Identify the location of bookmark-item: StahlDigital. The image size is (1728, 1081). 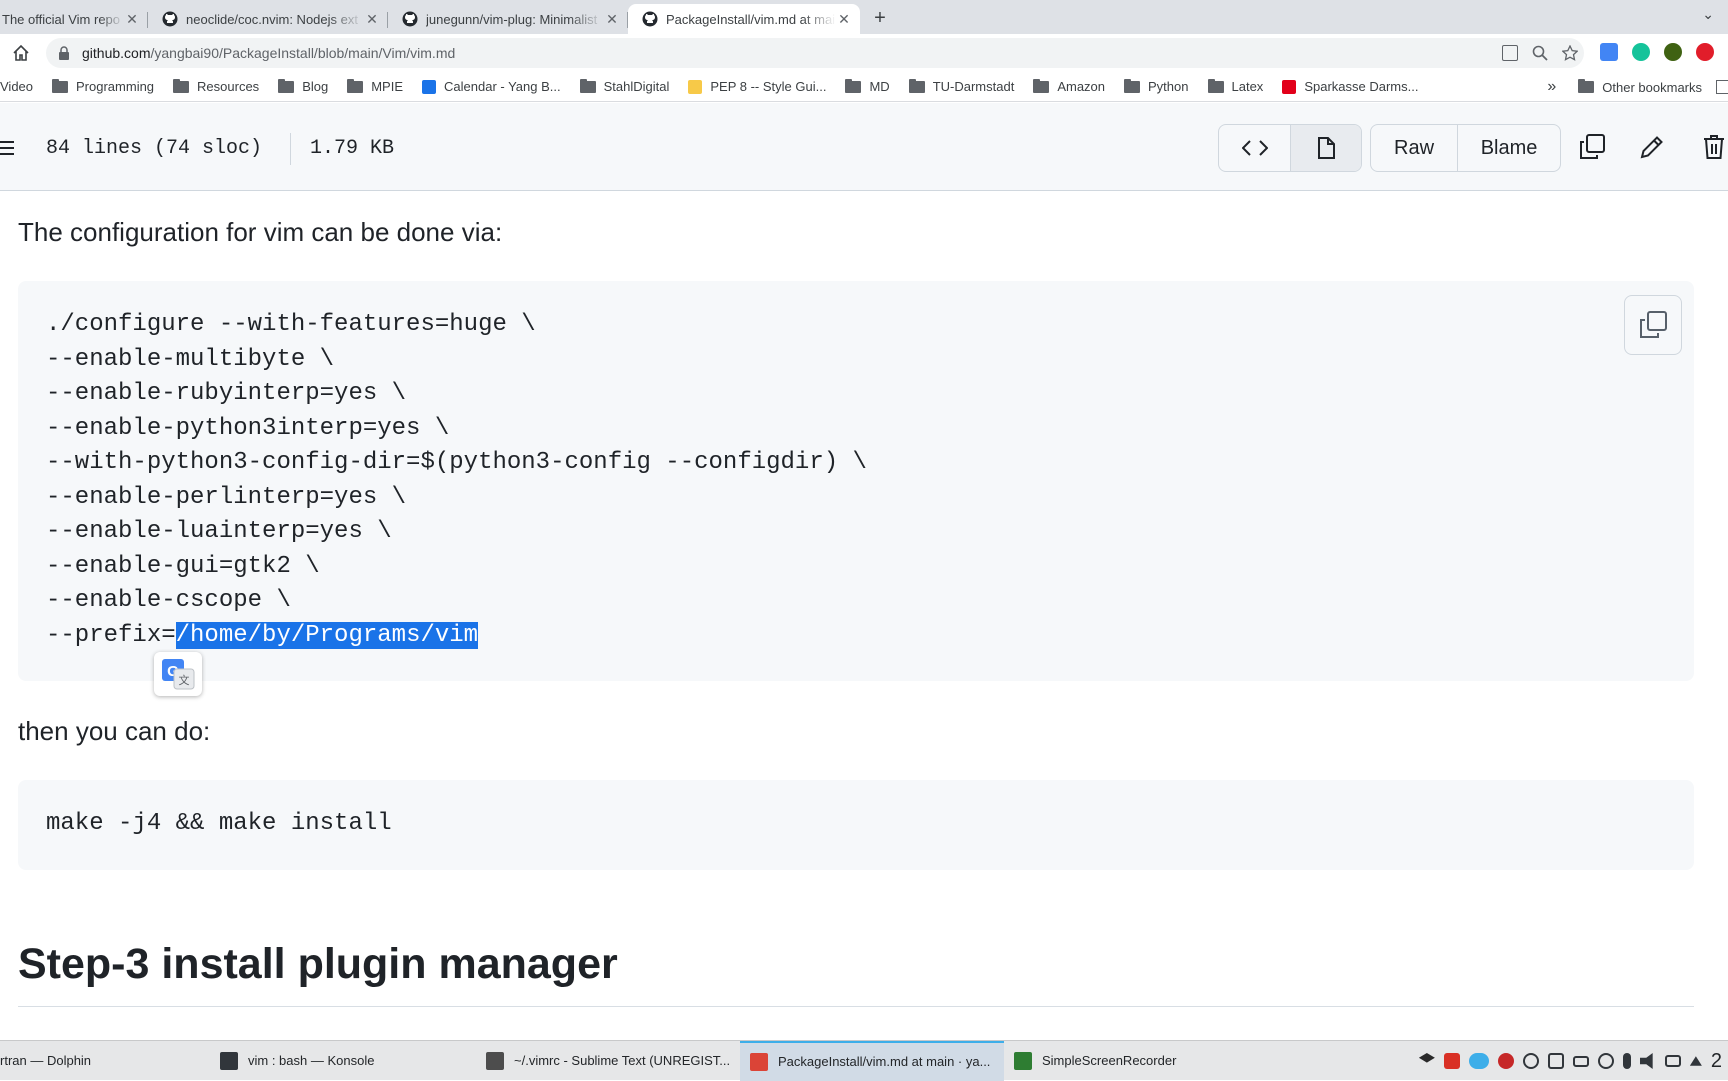
(624, 86).